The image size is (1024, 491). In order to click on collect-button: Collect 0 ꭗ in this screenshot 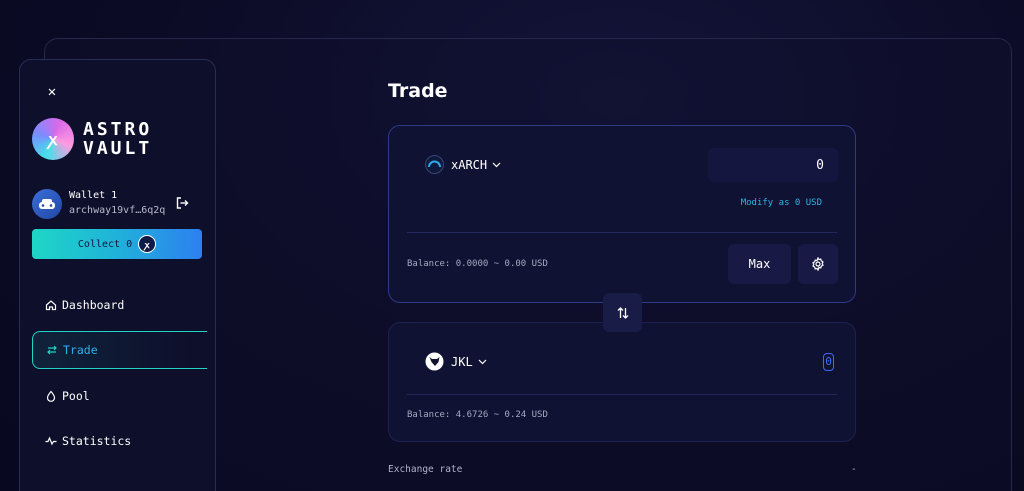, I will do `click(117, 244)`.